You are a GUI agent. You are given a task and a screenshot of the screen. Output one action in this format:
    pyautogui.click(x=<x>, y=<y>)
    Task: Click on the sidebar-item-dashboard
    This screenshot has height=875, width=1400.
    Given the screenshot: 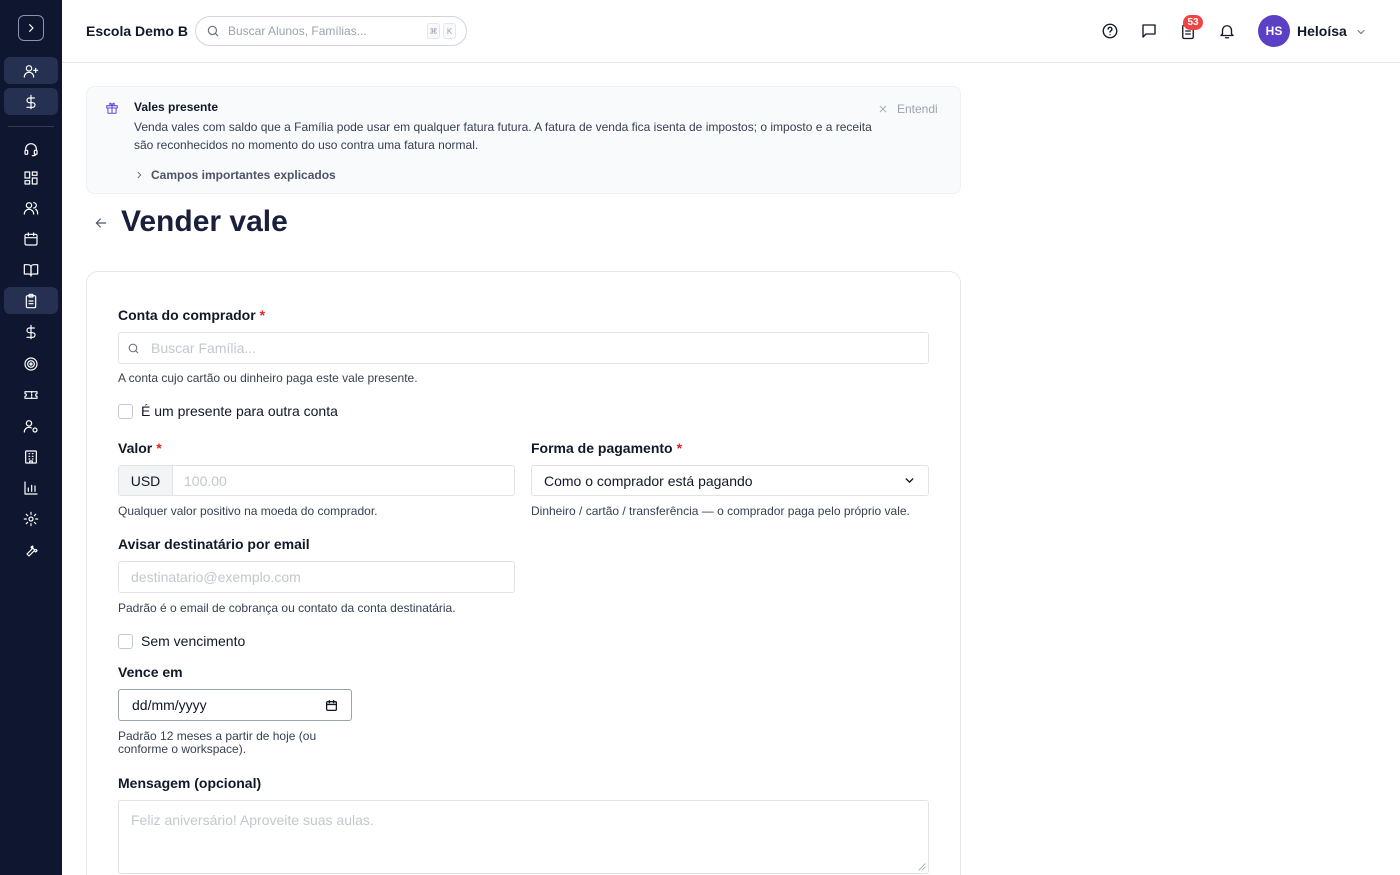 What is the action you would take?
    pyautogui.click(x=31, y=177)
    